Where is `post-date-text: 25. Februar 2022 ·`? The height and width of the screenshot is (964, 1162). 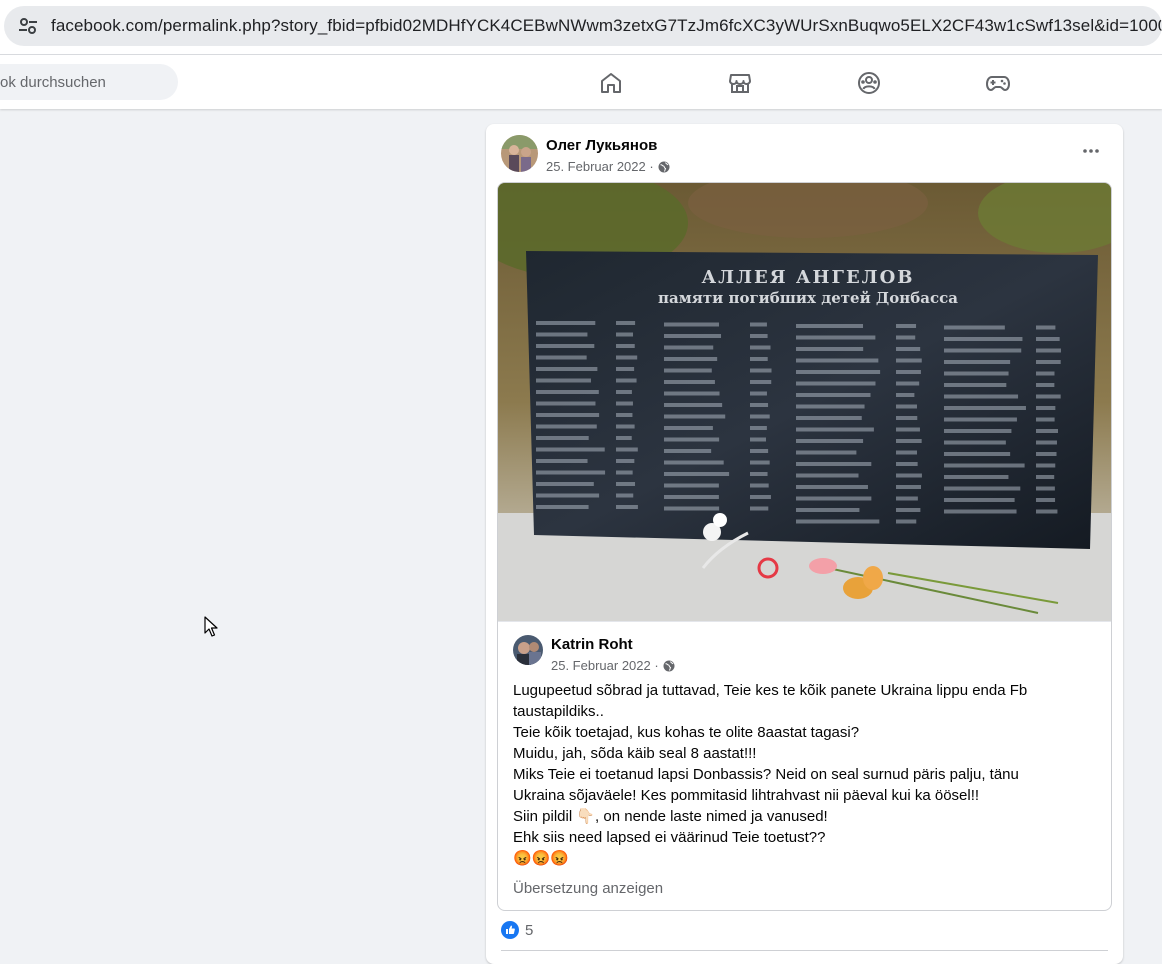 post-date-text: 25. Februar 2022 · is located at coordinates (600, 166).